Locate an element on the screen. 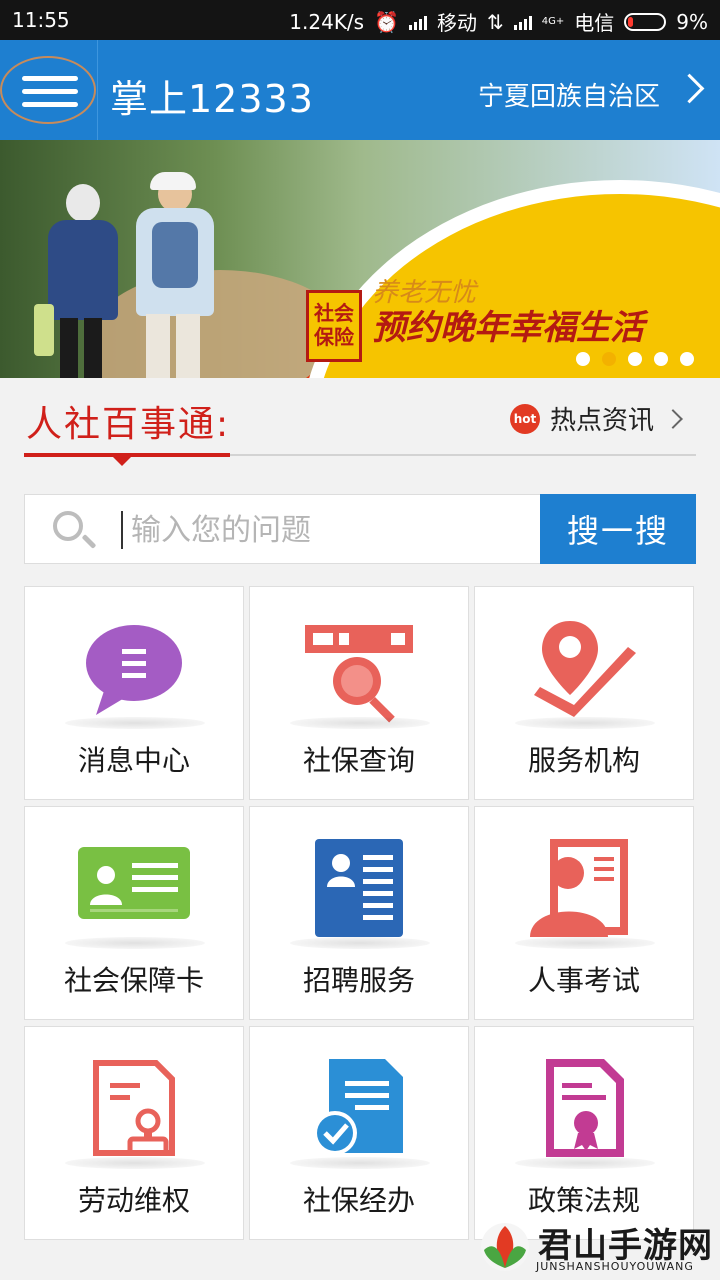  seal-line2: 保险 is located at coordinates (334, 337).